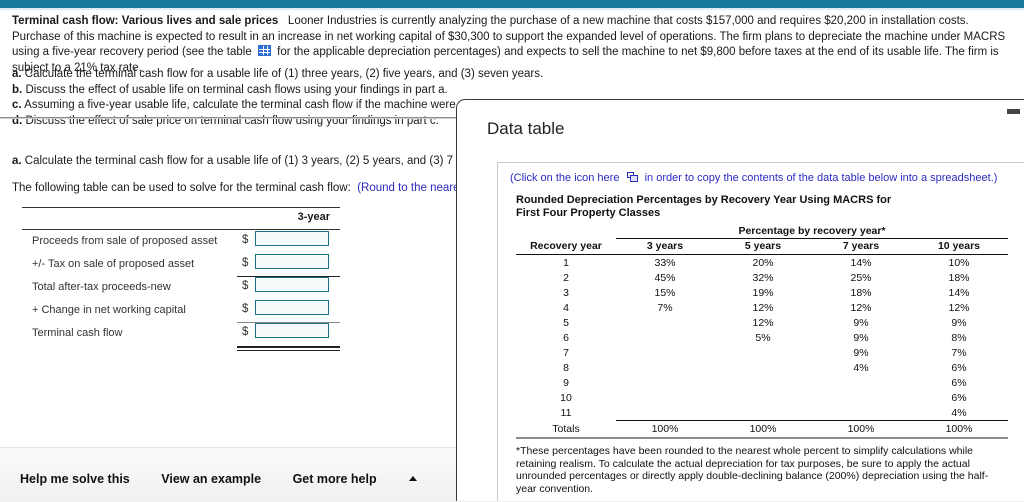 The height and width of the screenshot is (502, 1024). What do you see at coordinates (211, 479) in the screenshot?
I see `view-an-example-button: View an example` at bounding box center [211, 479].